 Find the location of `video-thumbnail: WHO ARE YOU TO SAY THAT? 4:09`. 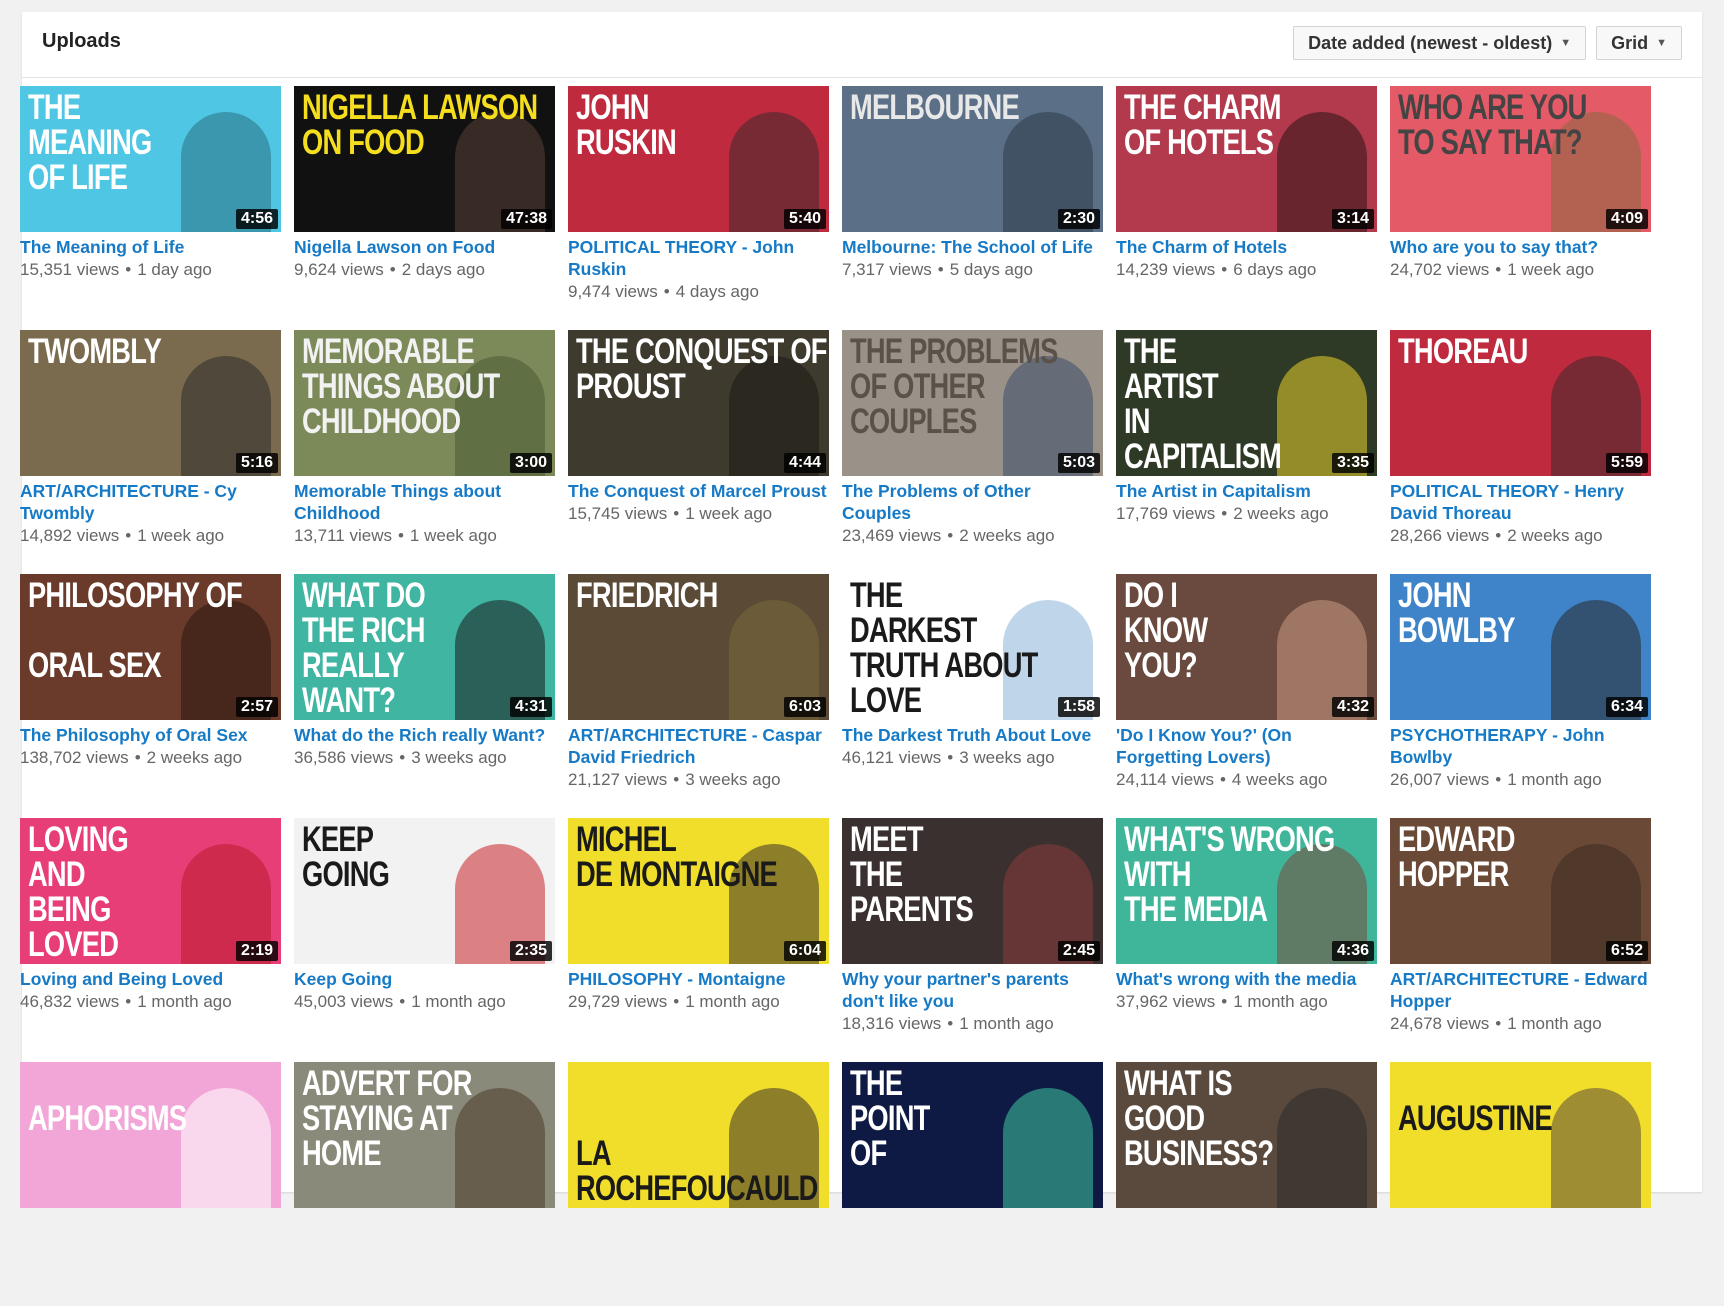

video-thumbnail: WHO ARE YOU TO SAY THAT? 4:09 is located at coordinates (1520, 159).